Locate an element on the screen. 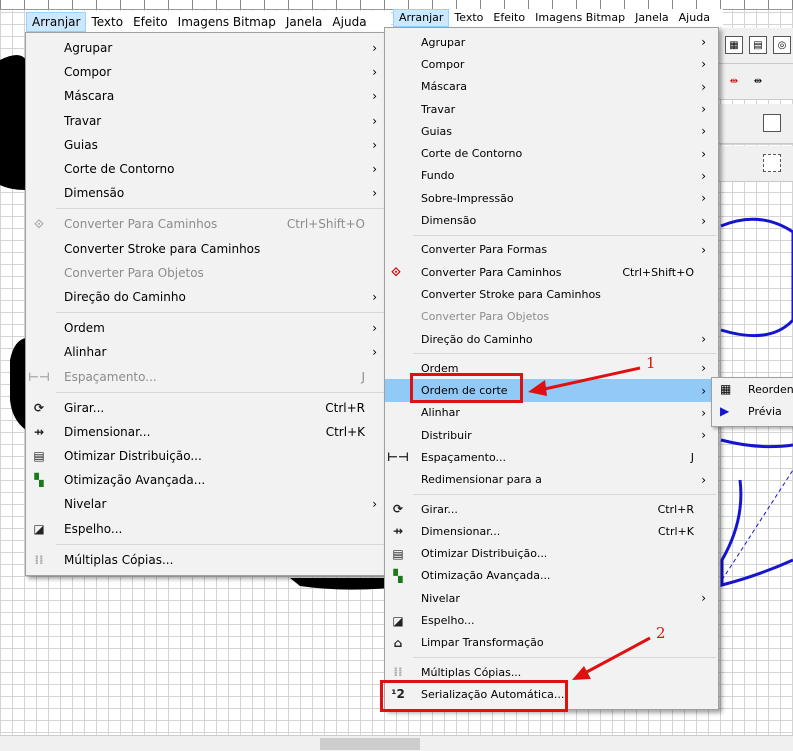 The image size is (793, 751). toolbar-icon-b: ▤ is located at coordinates (758, 45).